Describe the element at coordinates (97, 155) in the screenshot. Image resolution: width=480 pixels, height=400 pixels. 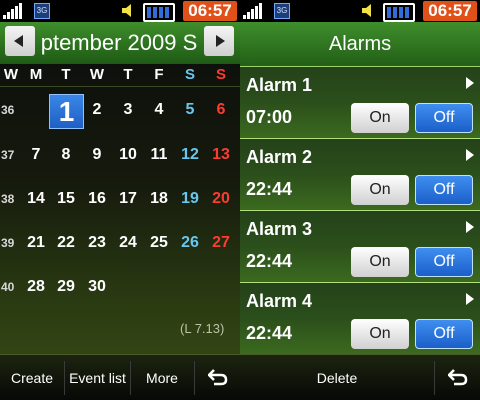
I see `day-cell: 9` at that location.